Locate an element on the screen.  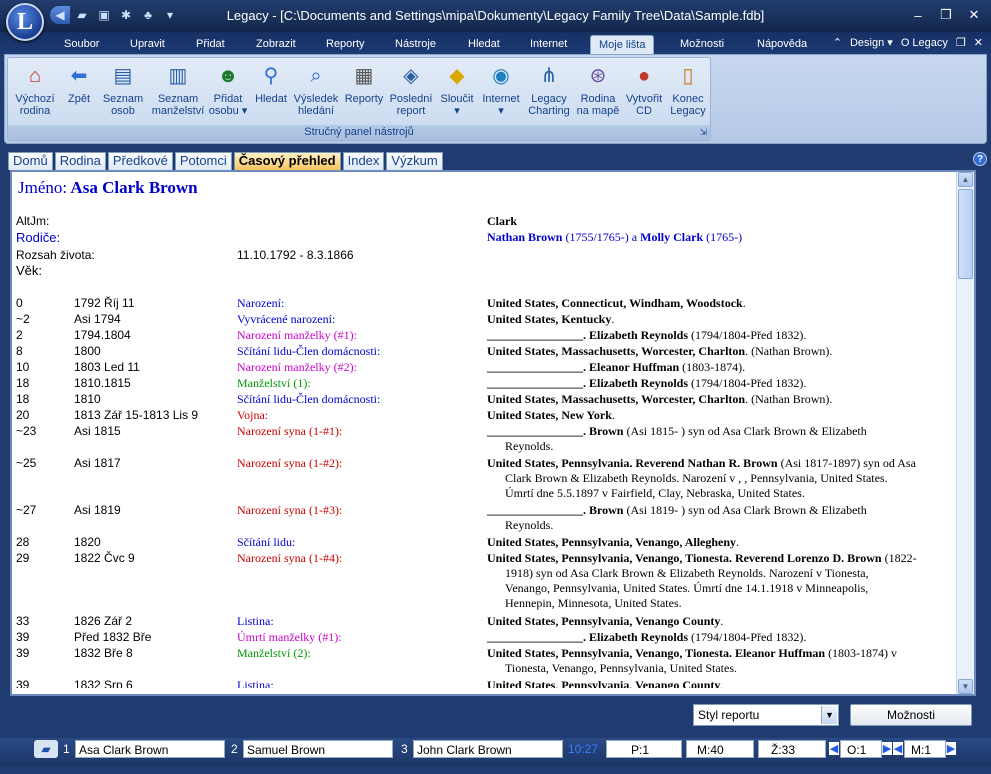
close-document-icon: ✕ is located at coordinates (978, 42).